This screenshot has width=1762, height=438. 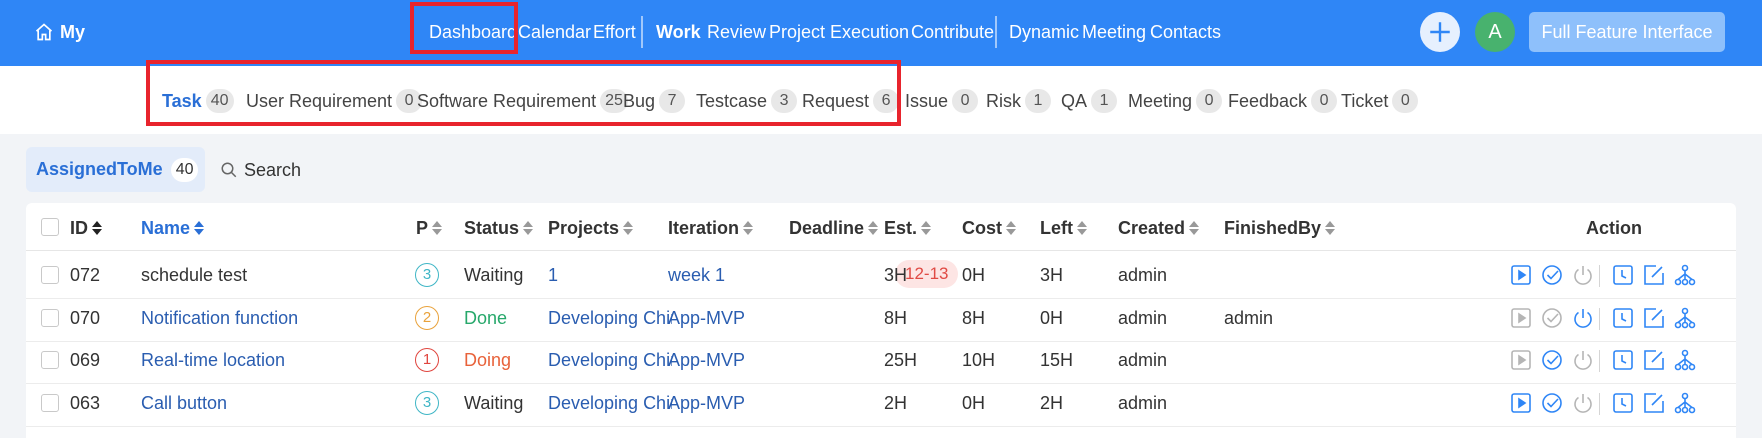 I want to click on nav-contribute: Contribute, so click(x=952, y=32).